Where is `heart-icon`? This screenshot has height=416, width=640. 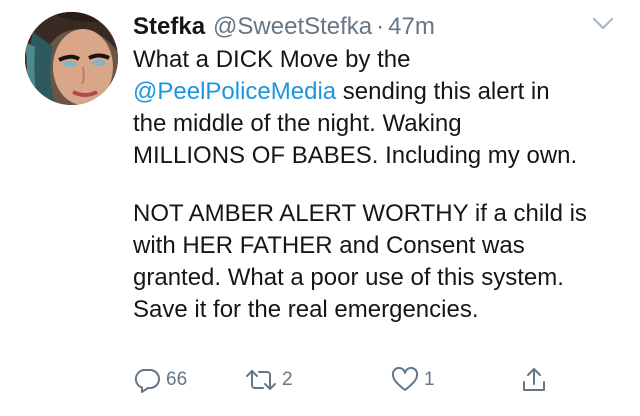
heart-icon is located at coordinates (405, 380).